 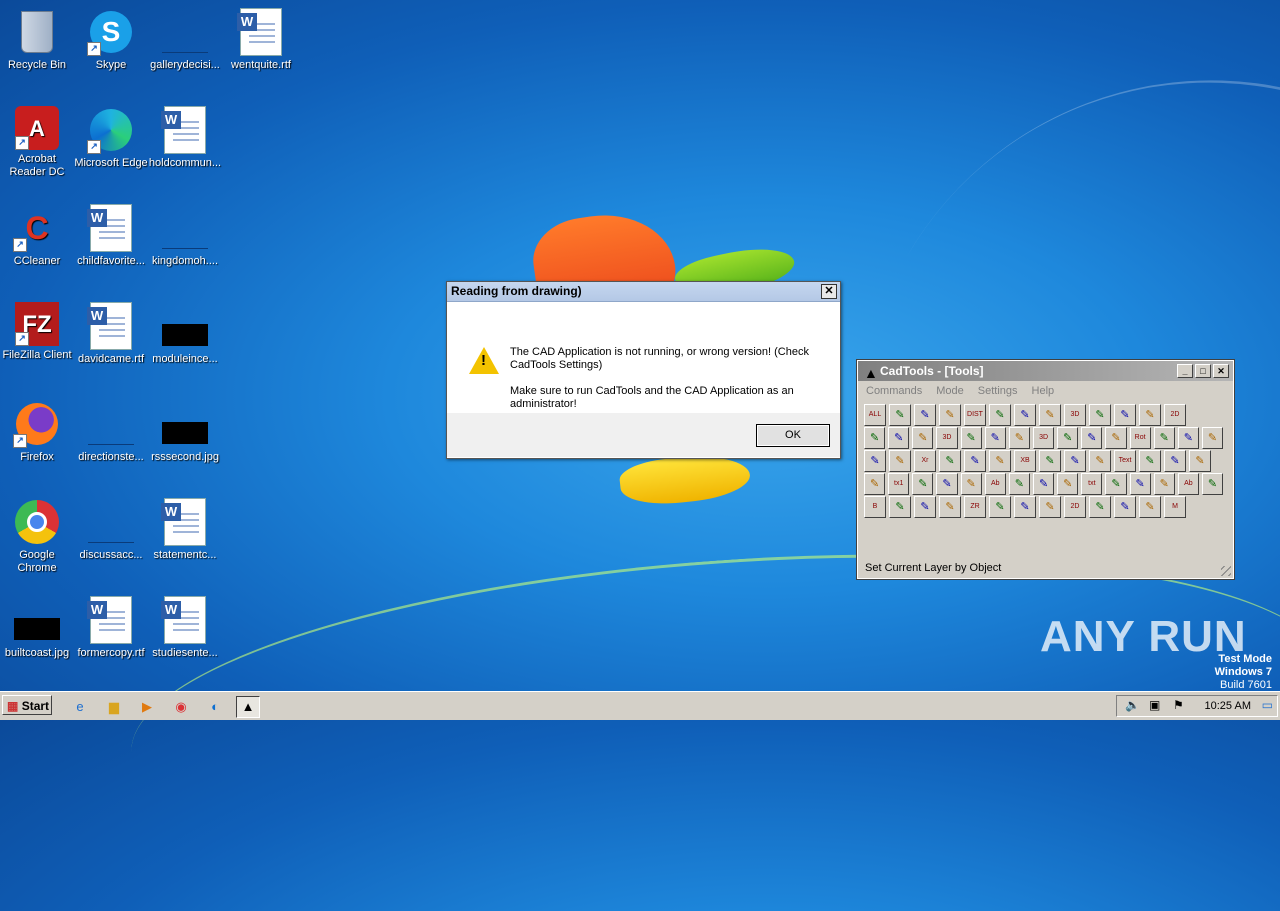 What do you see at coordinates (37, 40) in the screenshot?
I see `desktop-icon-recycle-bin: Recycle Bin` at bounding box center [37, 40].